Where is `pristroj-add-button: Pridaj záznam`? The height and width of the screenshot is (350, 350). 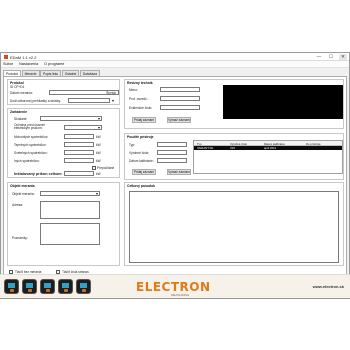 pristroj-add-button: Pridaj záznam is located at coordinates (144, 172).